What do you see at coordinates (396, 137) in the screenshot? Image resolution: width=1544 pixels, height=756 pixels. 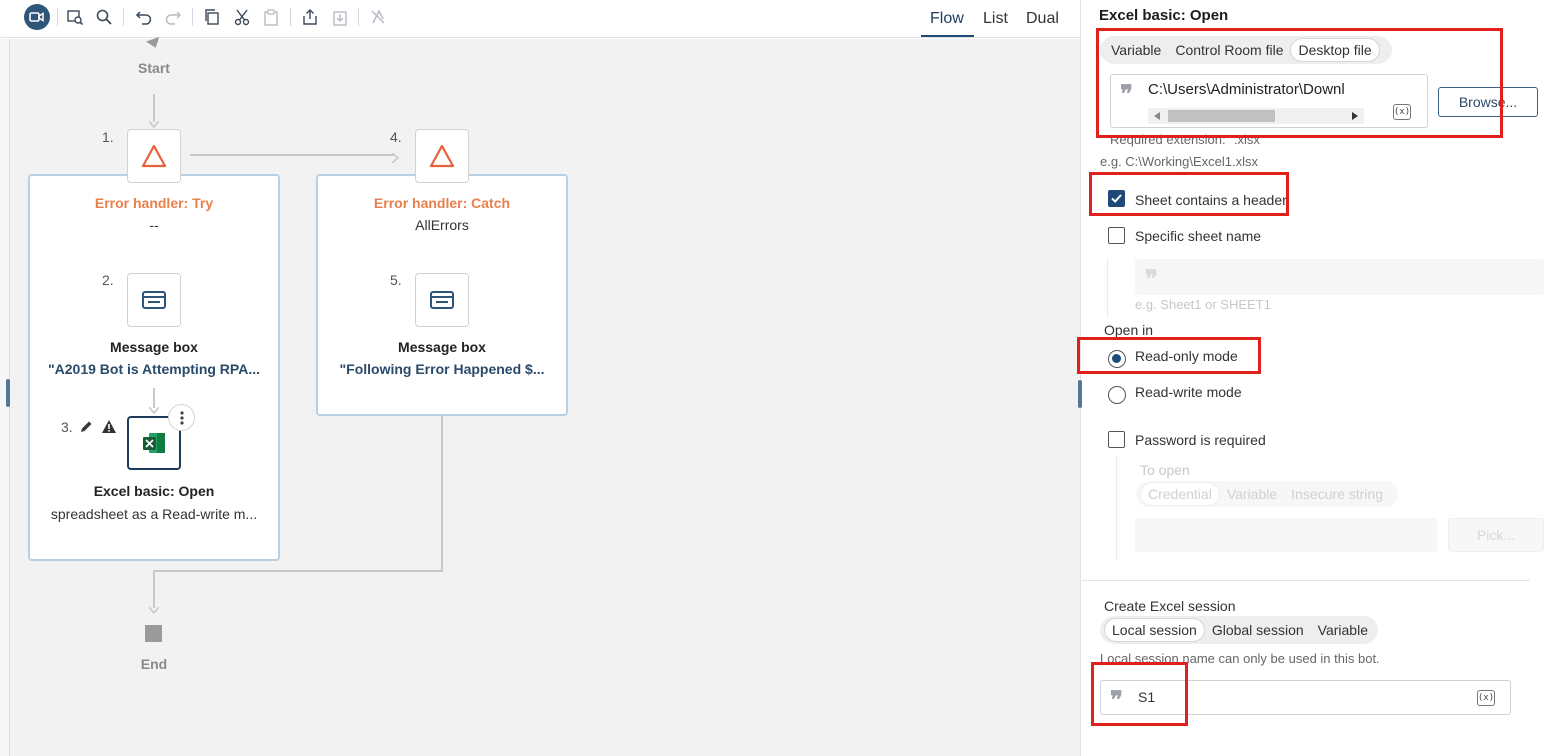 I see `step-number: 4.` at bounding box center [396, 137].